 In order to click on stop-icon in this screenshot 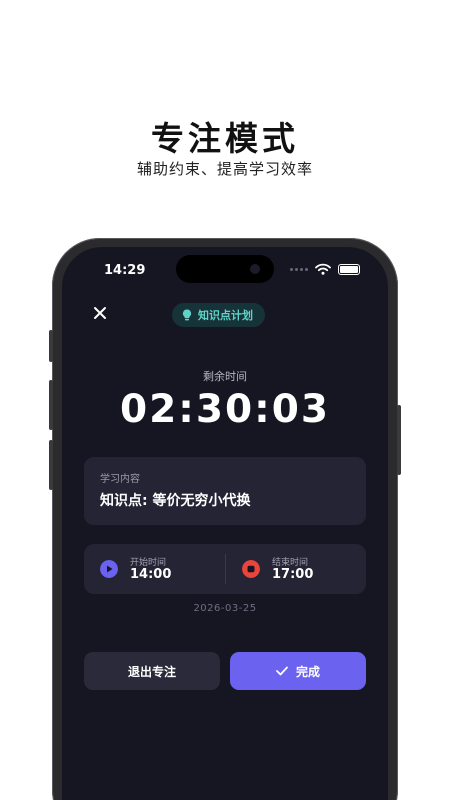, I will do `click(251, 569)`.